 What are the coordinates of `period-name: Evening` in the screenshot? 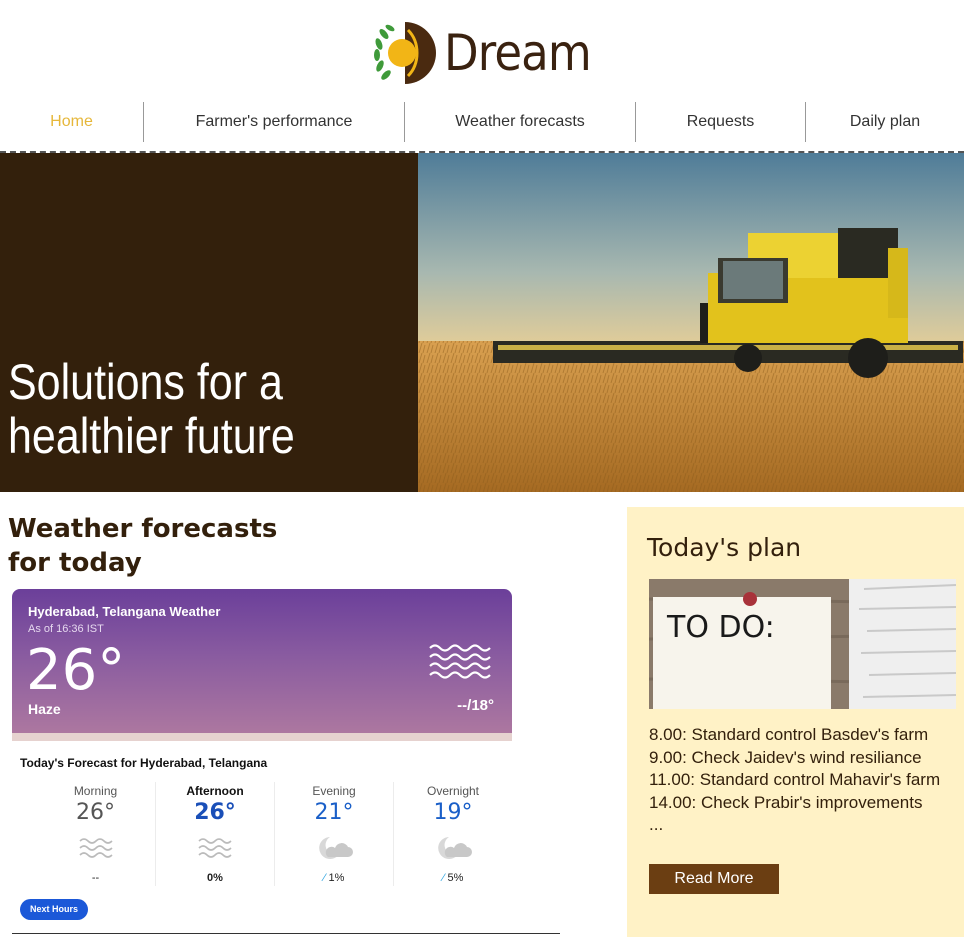 It's located at (334, 791).